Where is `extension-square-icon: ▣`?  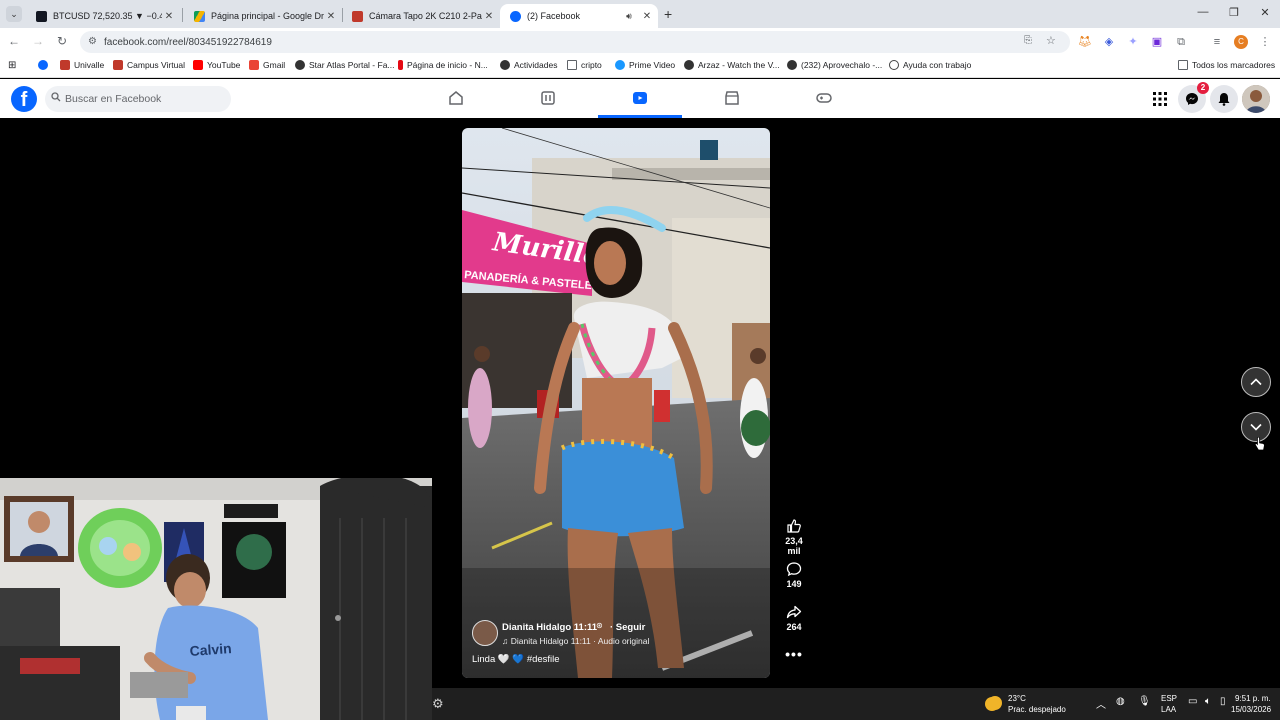 extension-square-icon: ▣ is located at coordinates (1157, 42).